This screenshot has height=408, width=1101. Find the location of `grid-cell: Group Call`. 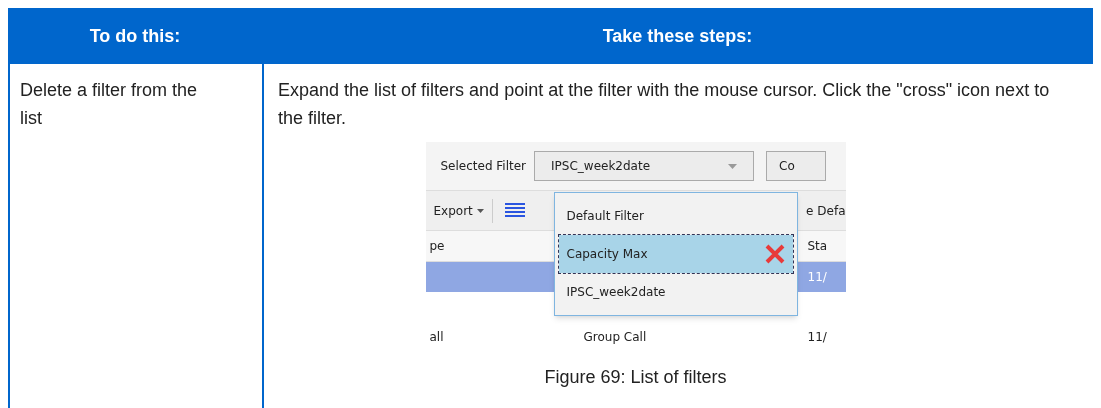

grid-cell: Group Call is located at coordinates (615, 337).